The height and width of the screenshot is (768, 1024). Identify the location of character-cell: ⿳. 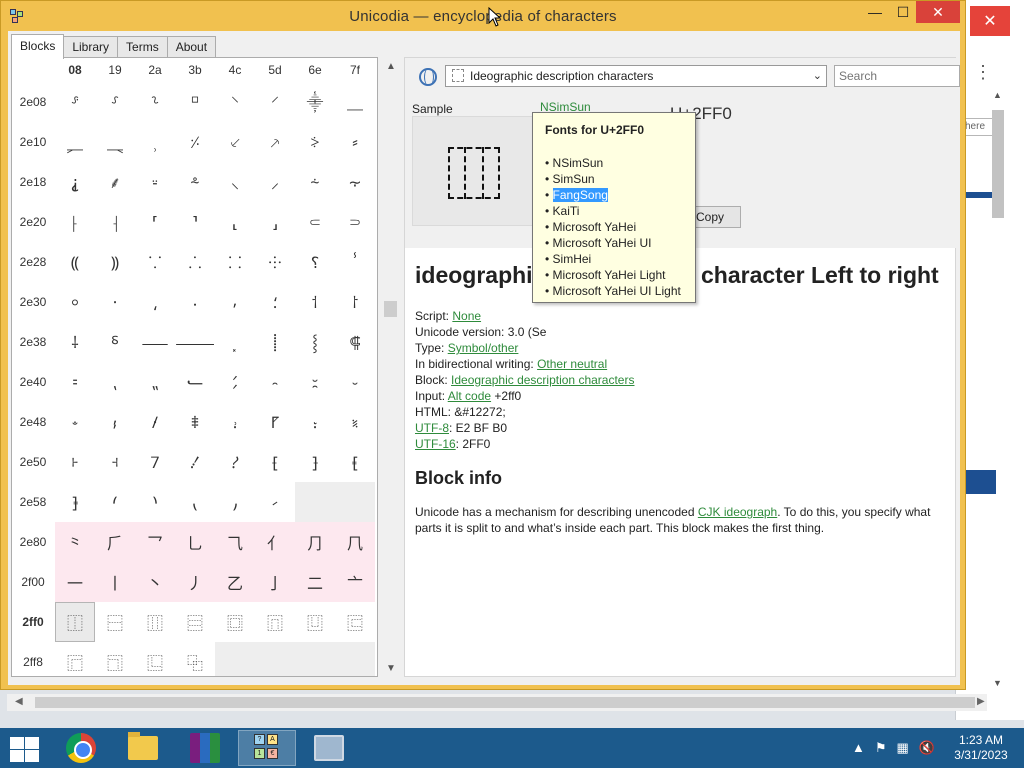
(195, 622).